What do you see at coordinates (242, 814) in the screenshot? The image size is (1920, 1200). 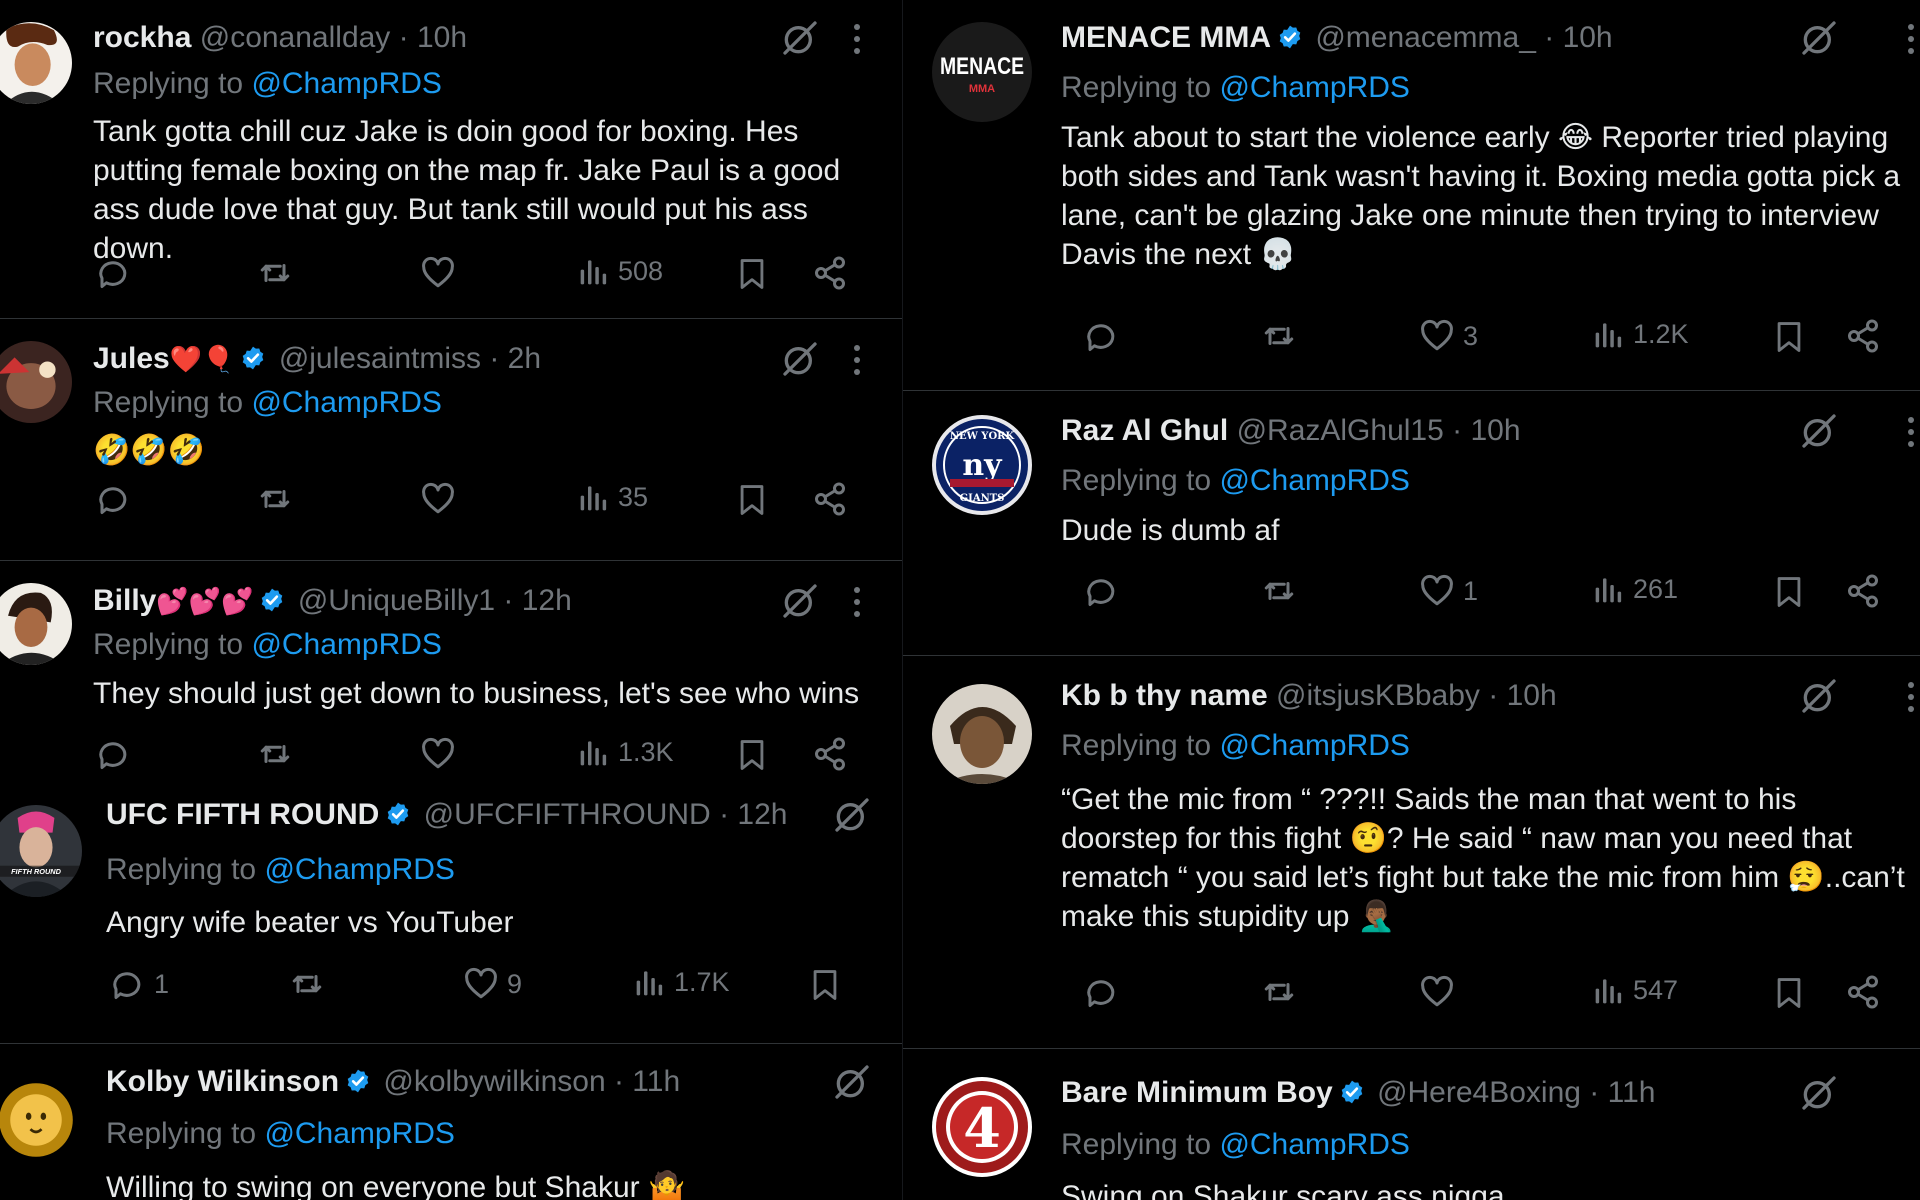 I see `display-name: UFC FIFTH ROUND` at bounding box center [242, 814].